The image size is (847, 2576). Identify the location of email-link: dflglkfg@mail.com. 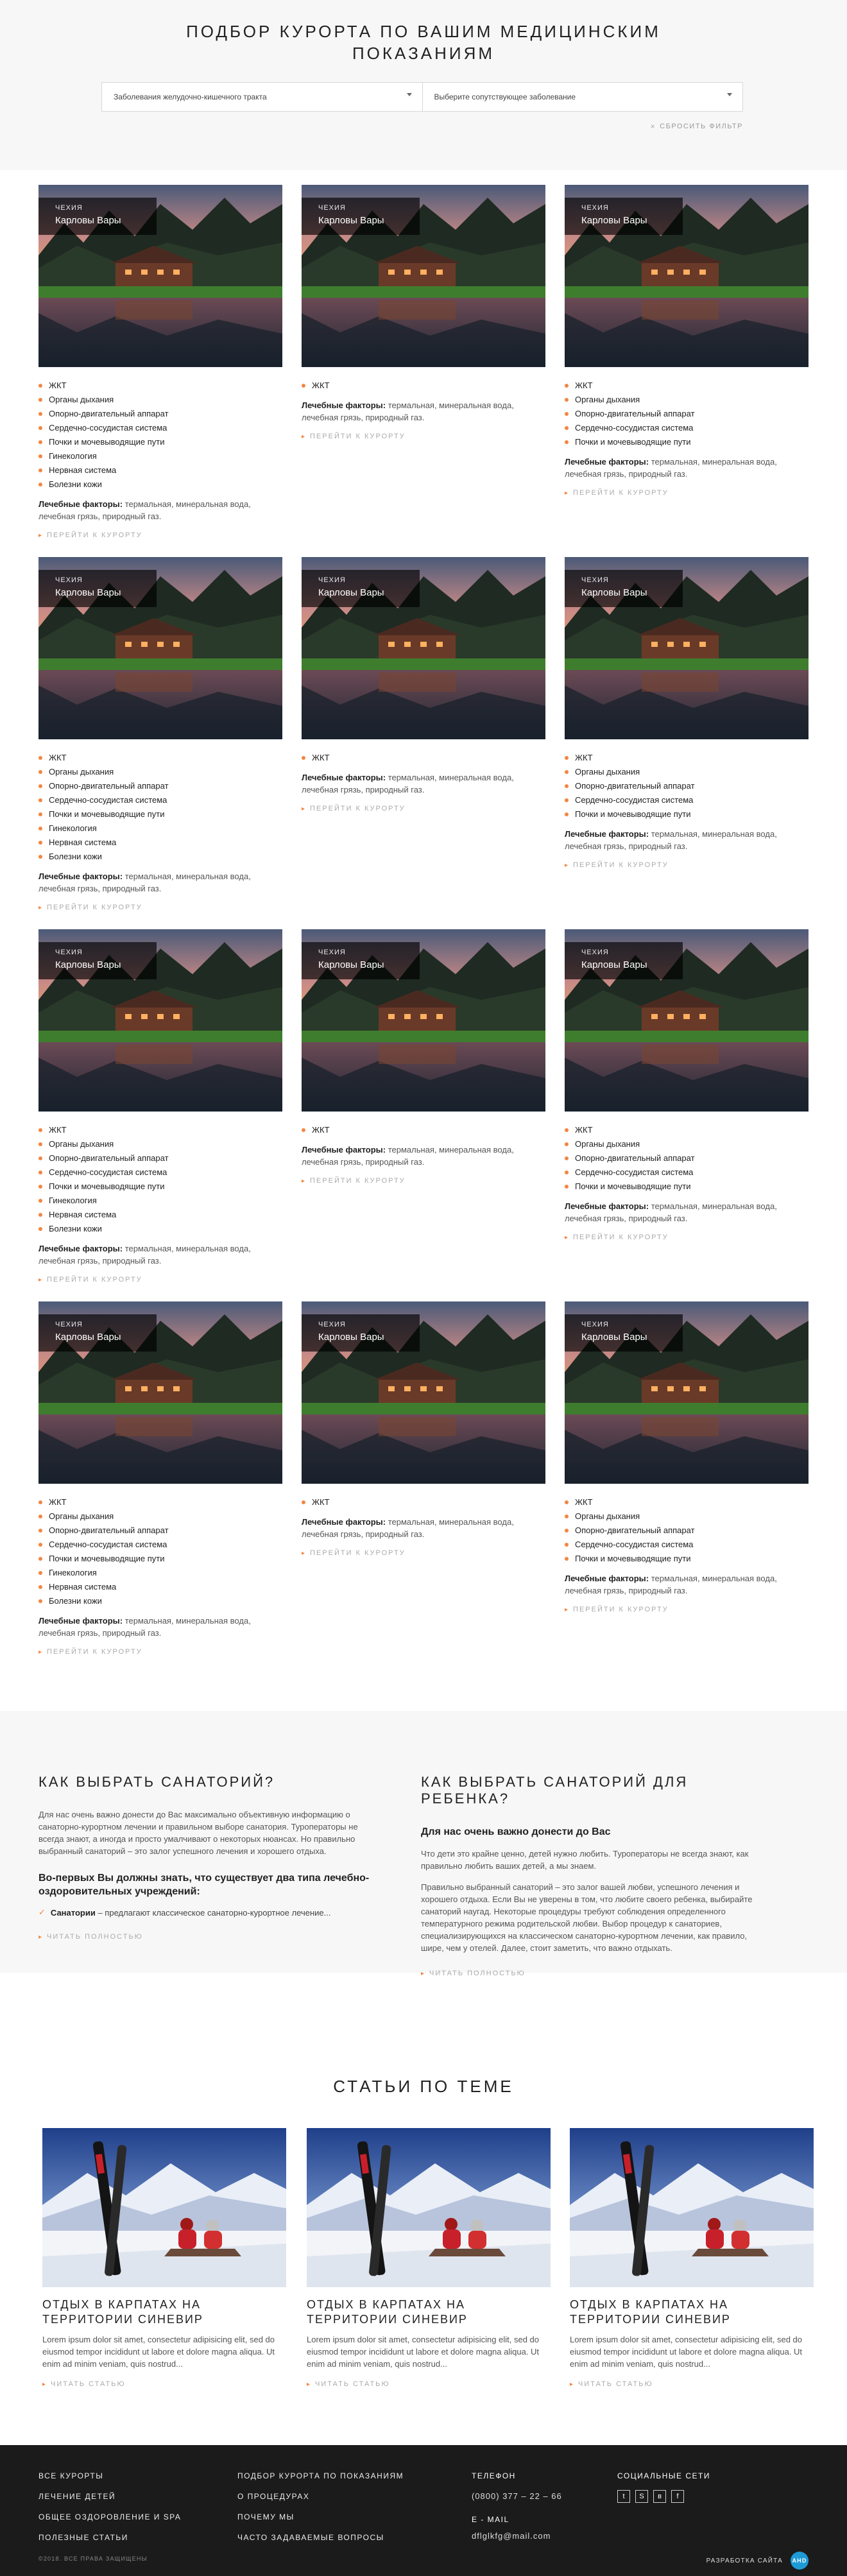
(517, 2536).